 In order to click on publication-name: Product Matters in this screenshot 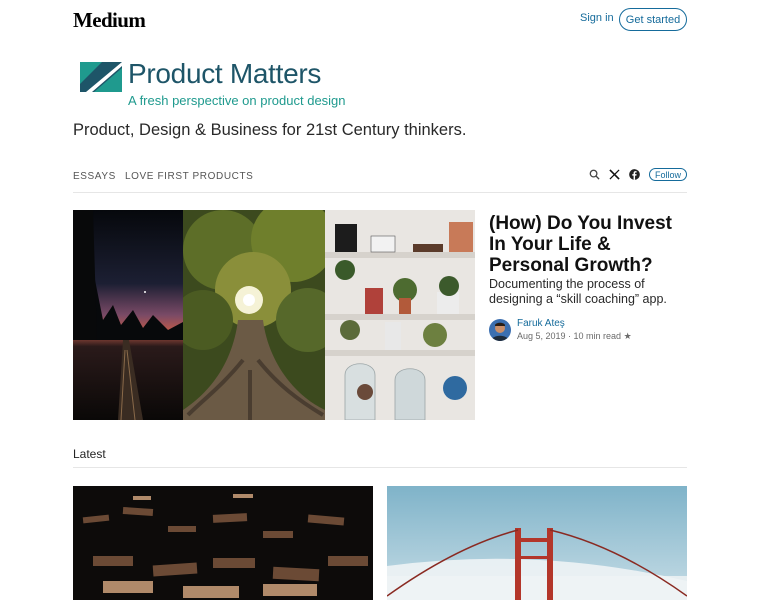, I will do `click(225, 73)`.